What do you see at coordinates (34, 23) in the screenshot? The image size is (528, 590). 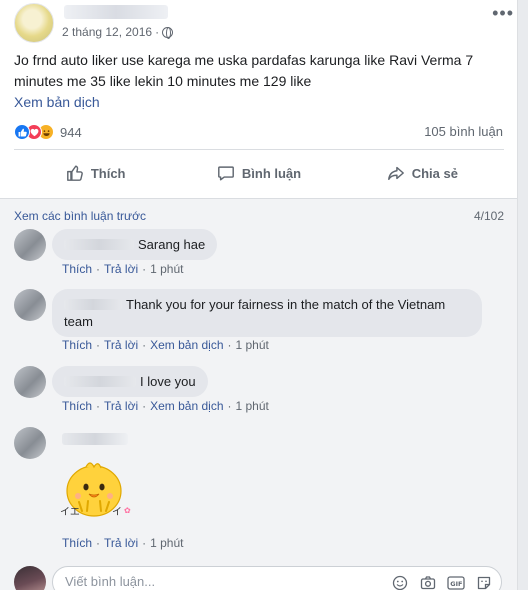 I see `author-avatar` at bounding box center [34, 23].